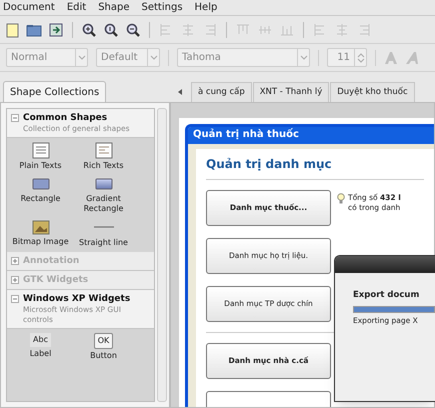  Describe the element at coordinates (103, 166) in the screenshot. I see `shape-label: Rich Texts` at that location.